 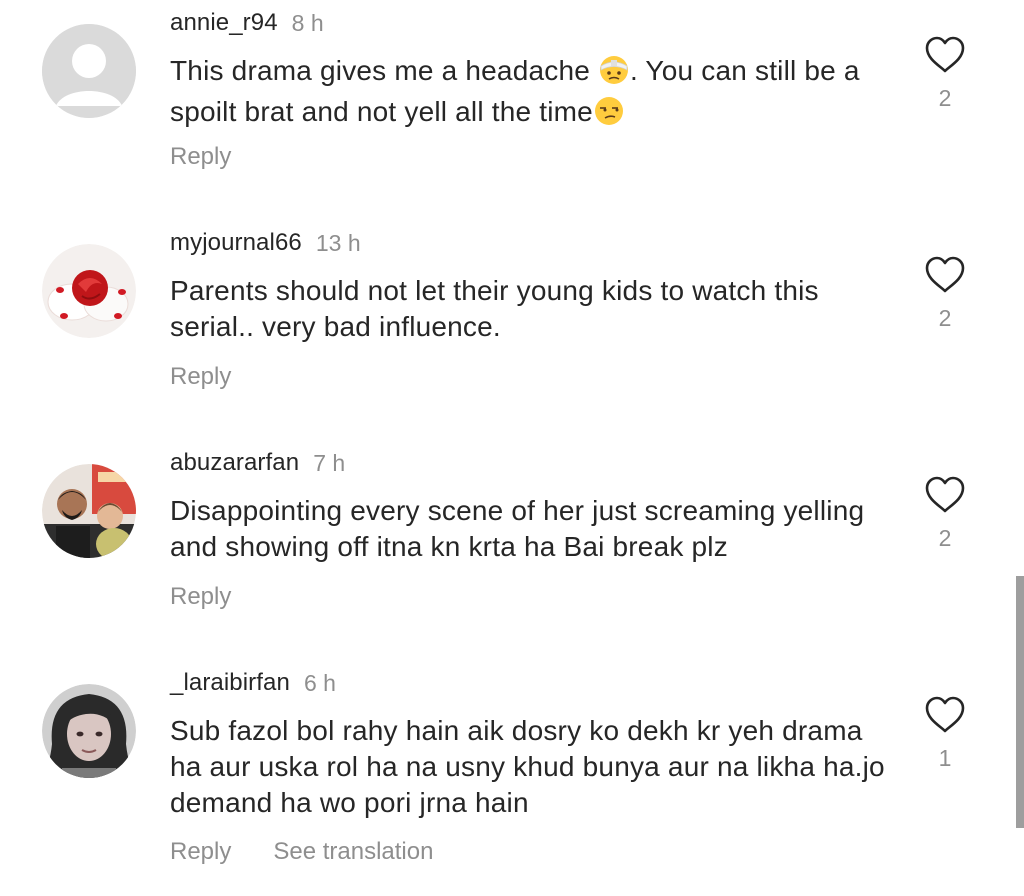 I want to click on comment-header: _laraibirfan 6 h, so click(x=253, y=683).